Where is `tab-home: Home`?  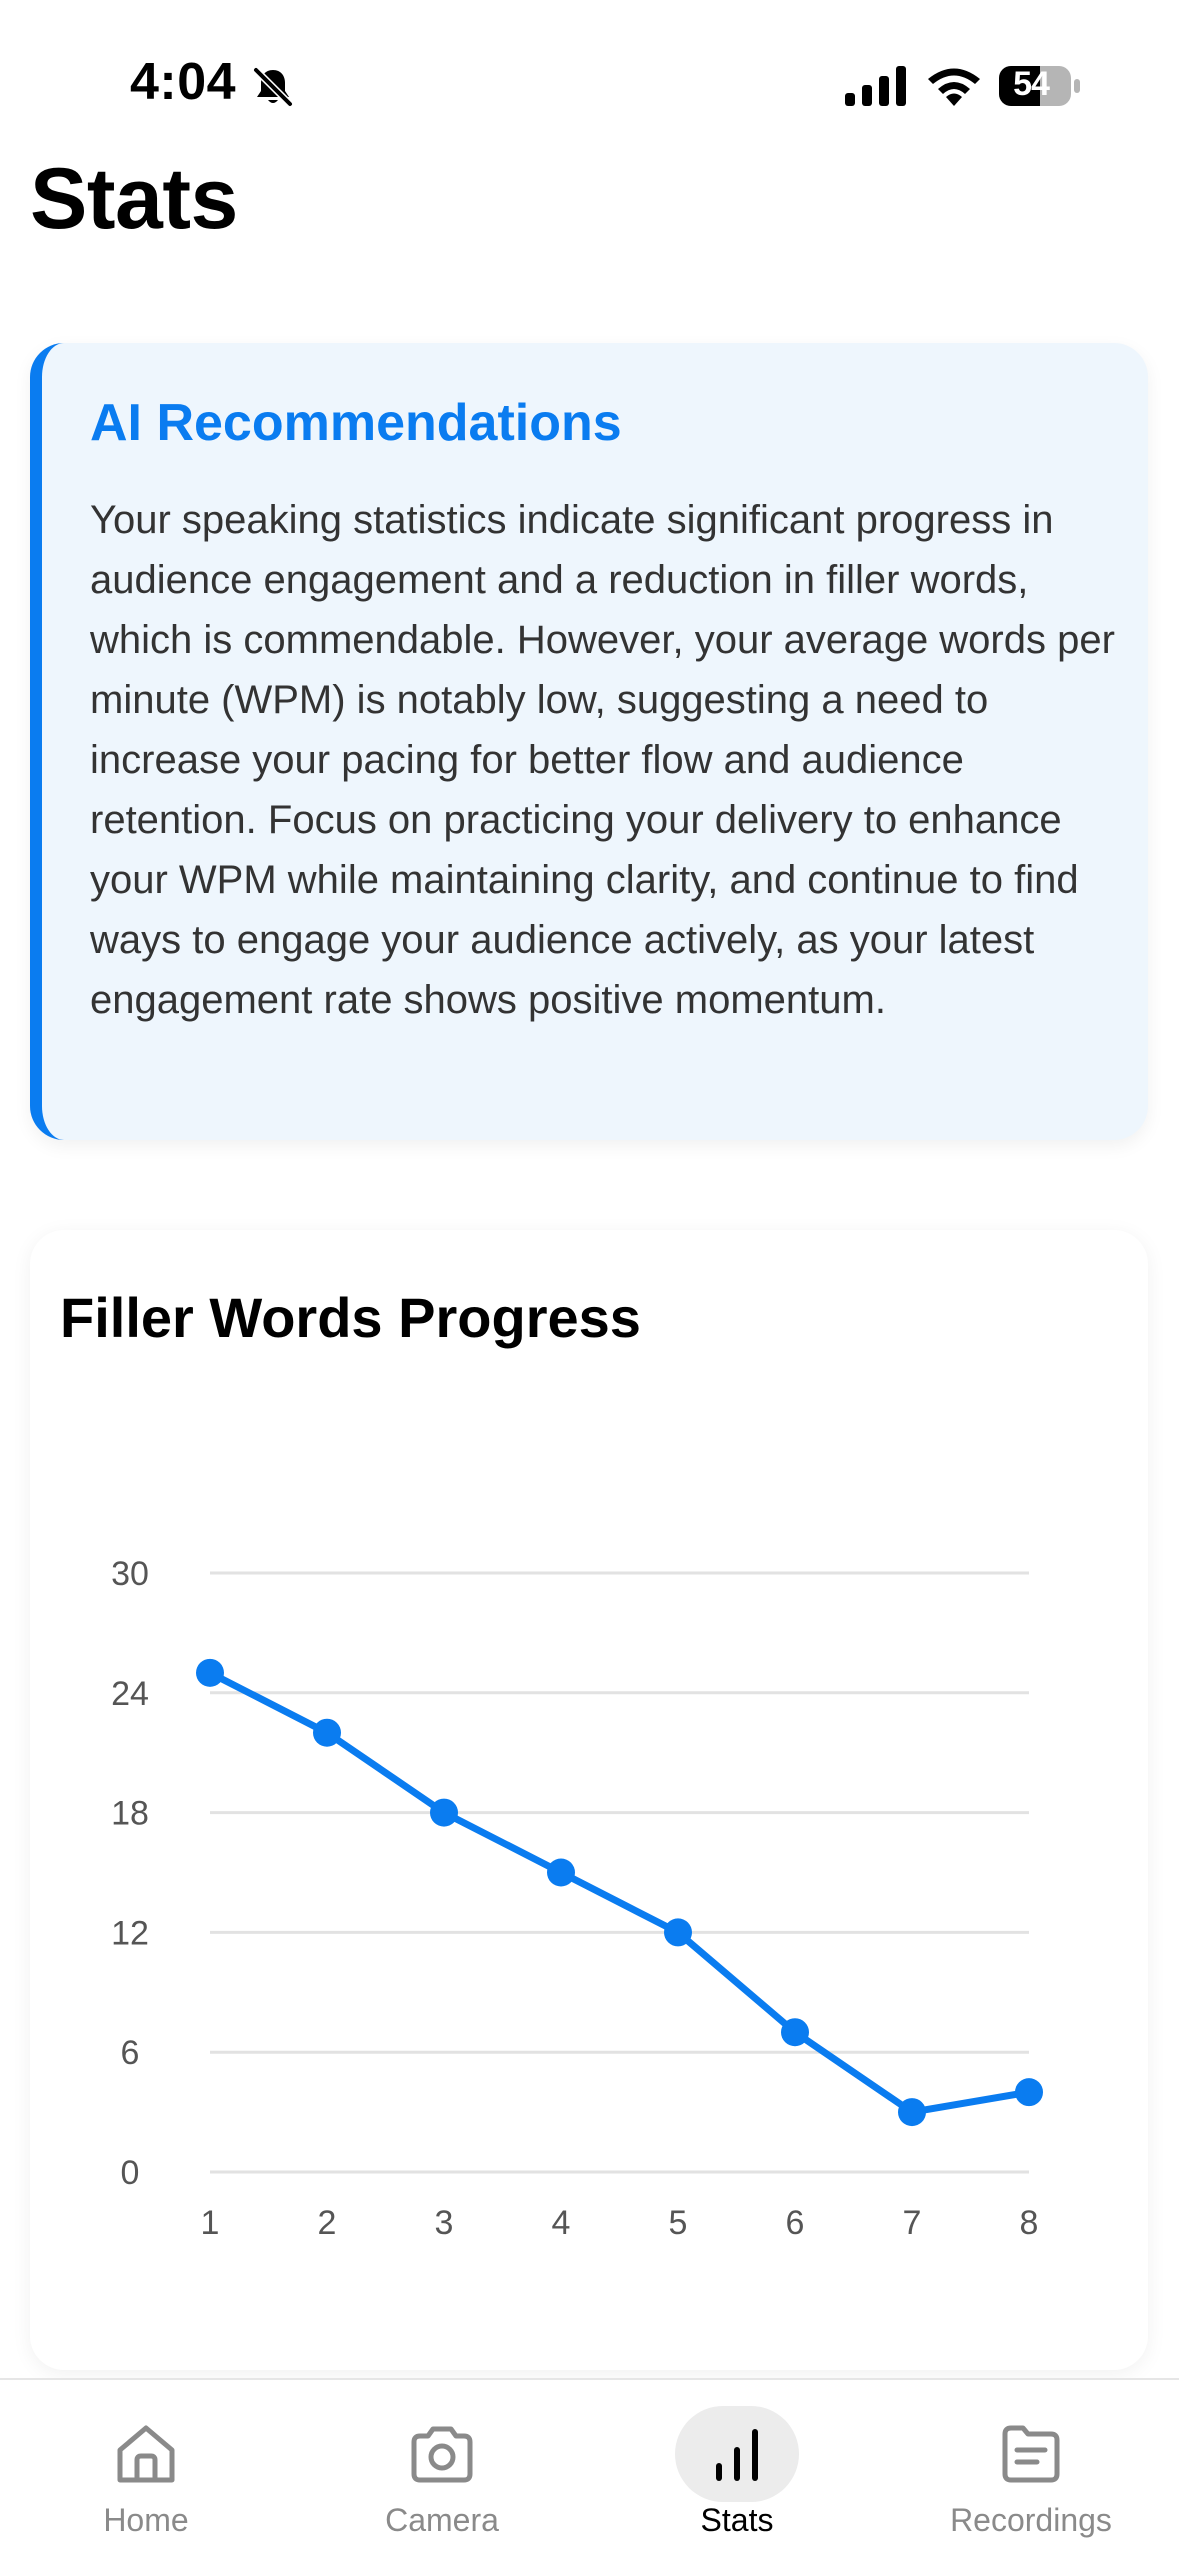
tab-home: Home is located at coordinates (146, 2468).